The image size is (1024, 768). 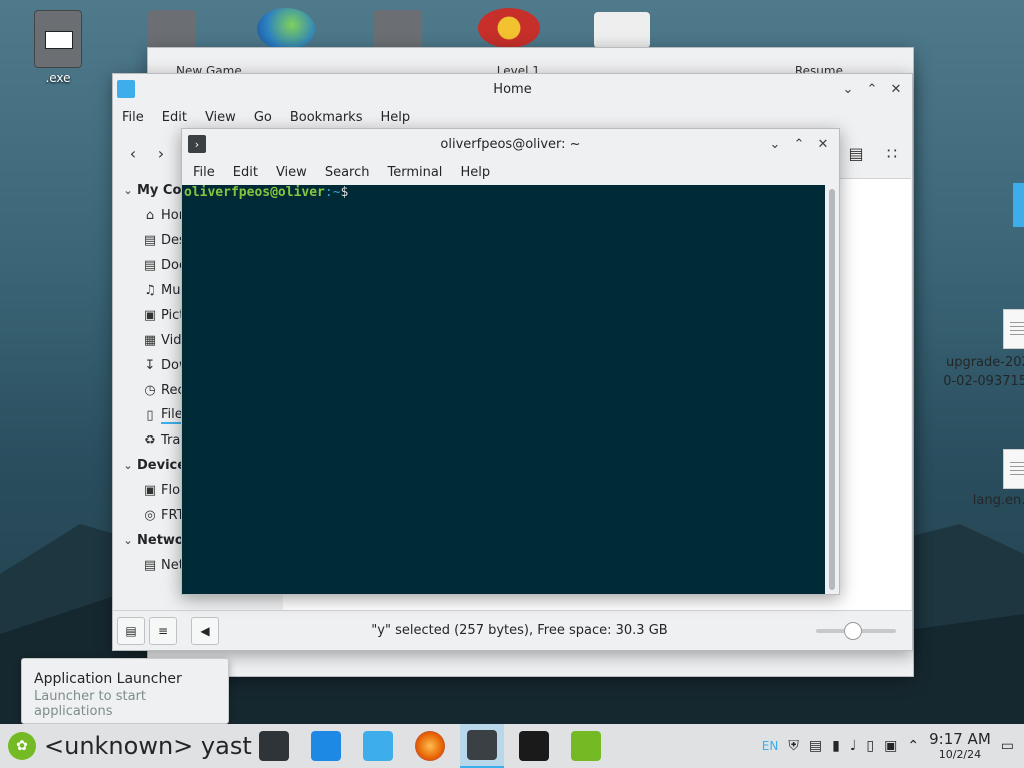 What do you see at coordinates (150, 265) in the screenshot?
I see `document-icon: ▤` at bounding box center [150, 265].